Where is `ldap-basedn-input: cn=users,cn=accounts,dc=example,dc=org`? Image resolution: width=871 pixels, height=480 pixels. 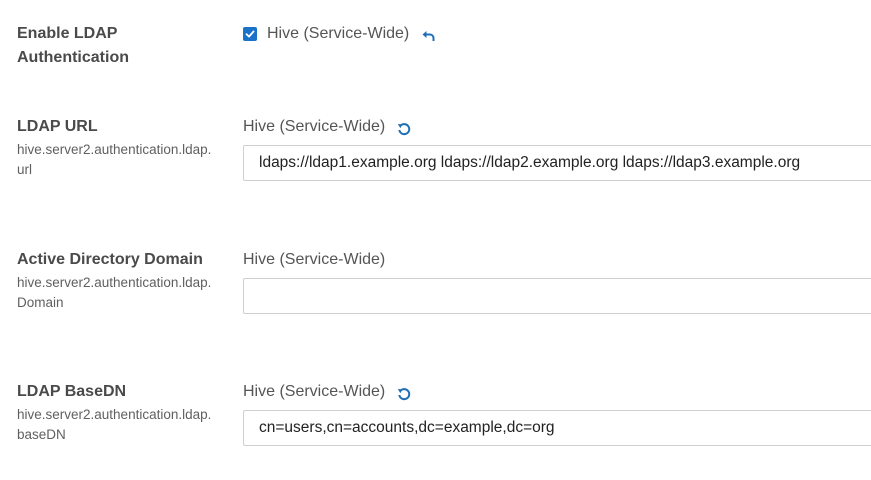
ldap-basedn-input: cn=users,cn=accounts,dc=example,dc=org is located at coordinates (557, 428).